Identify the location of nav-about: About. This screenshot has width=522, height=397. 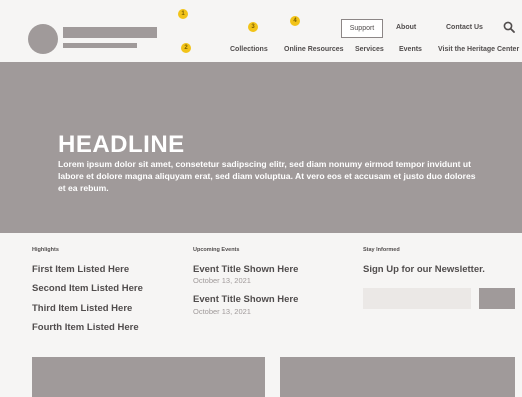
(406, 27).